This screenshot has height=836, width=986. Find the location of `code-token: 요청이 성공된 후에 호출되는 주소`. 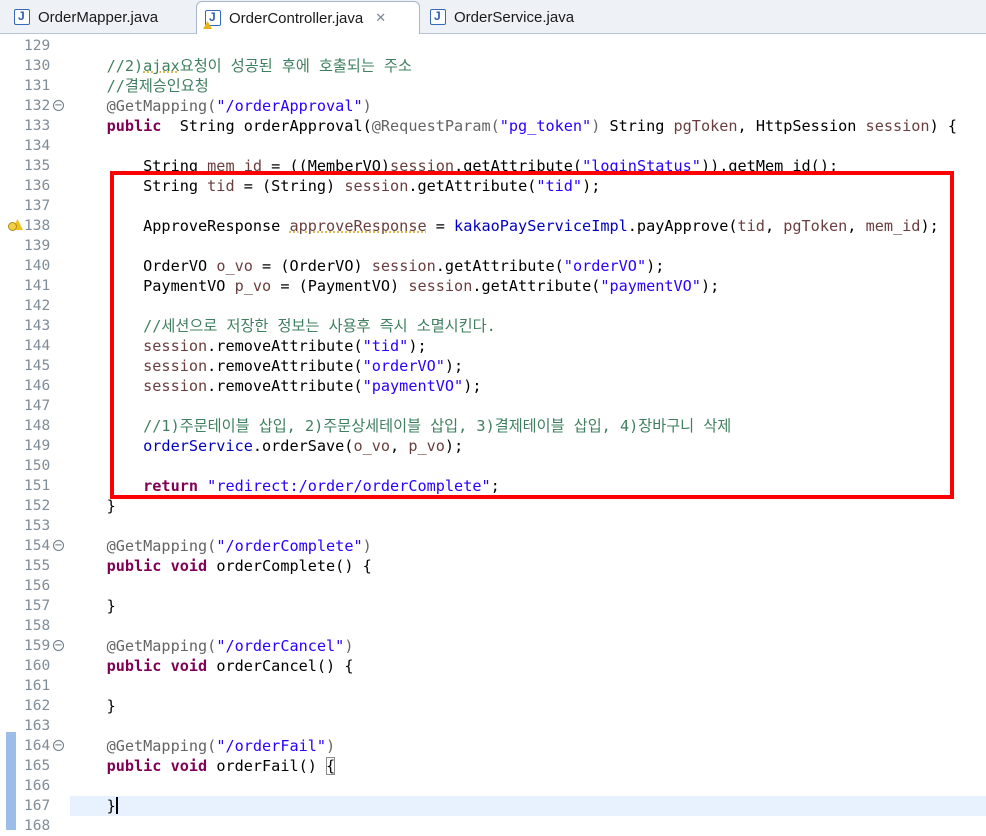

code-token: 요청이 성공된 후에 호출되는 주소 is located at coordinates (295, 66).